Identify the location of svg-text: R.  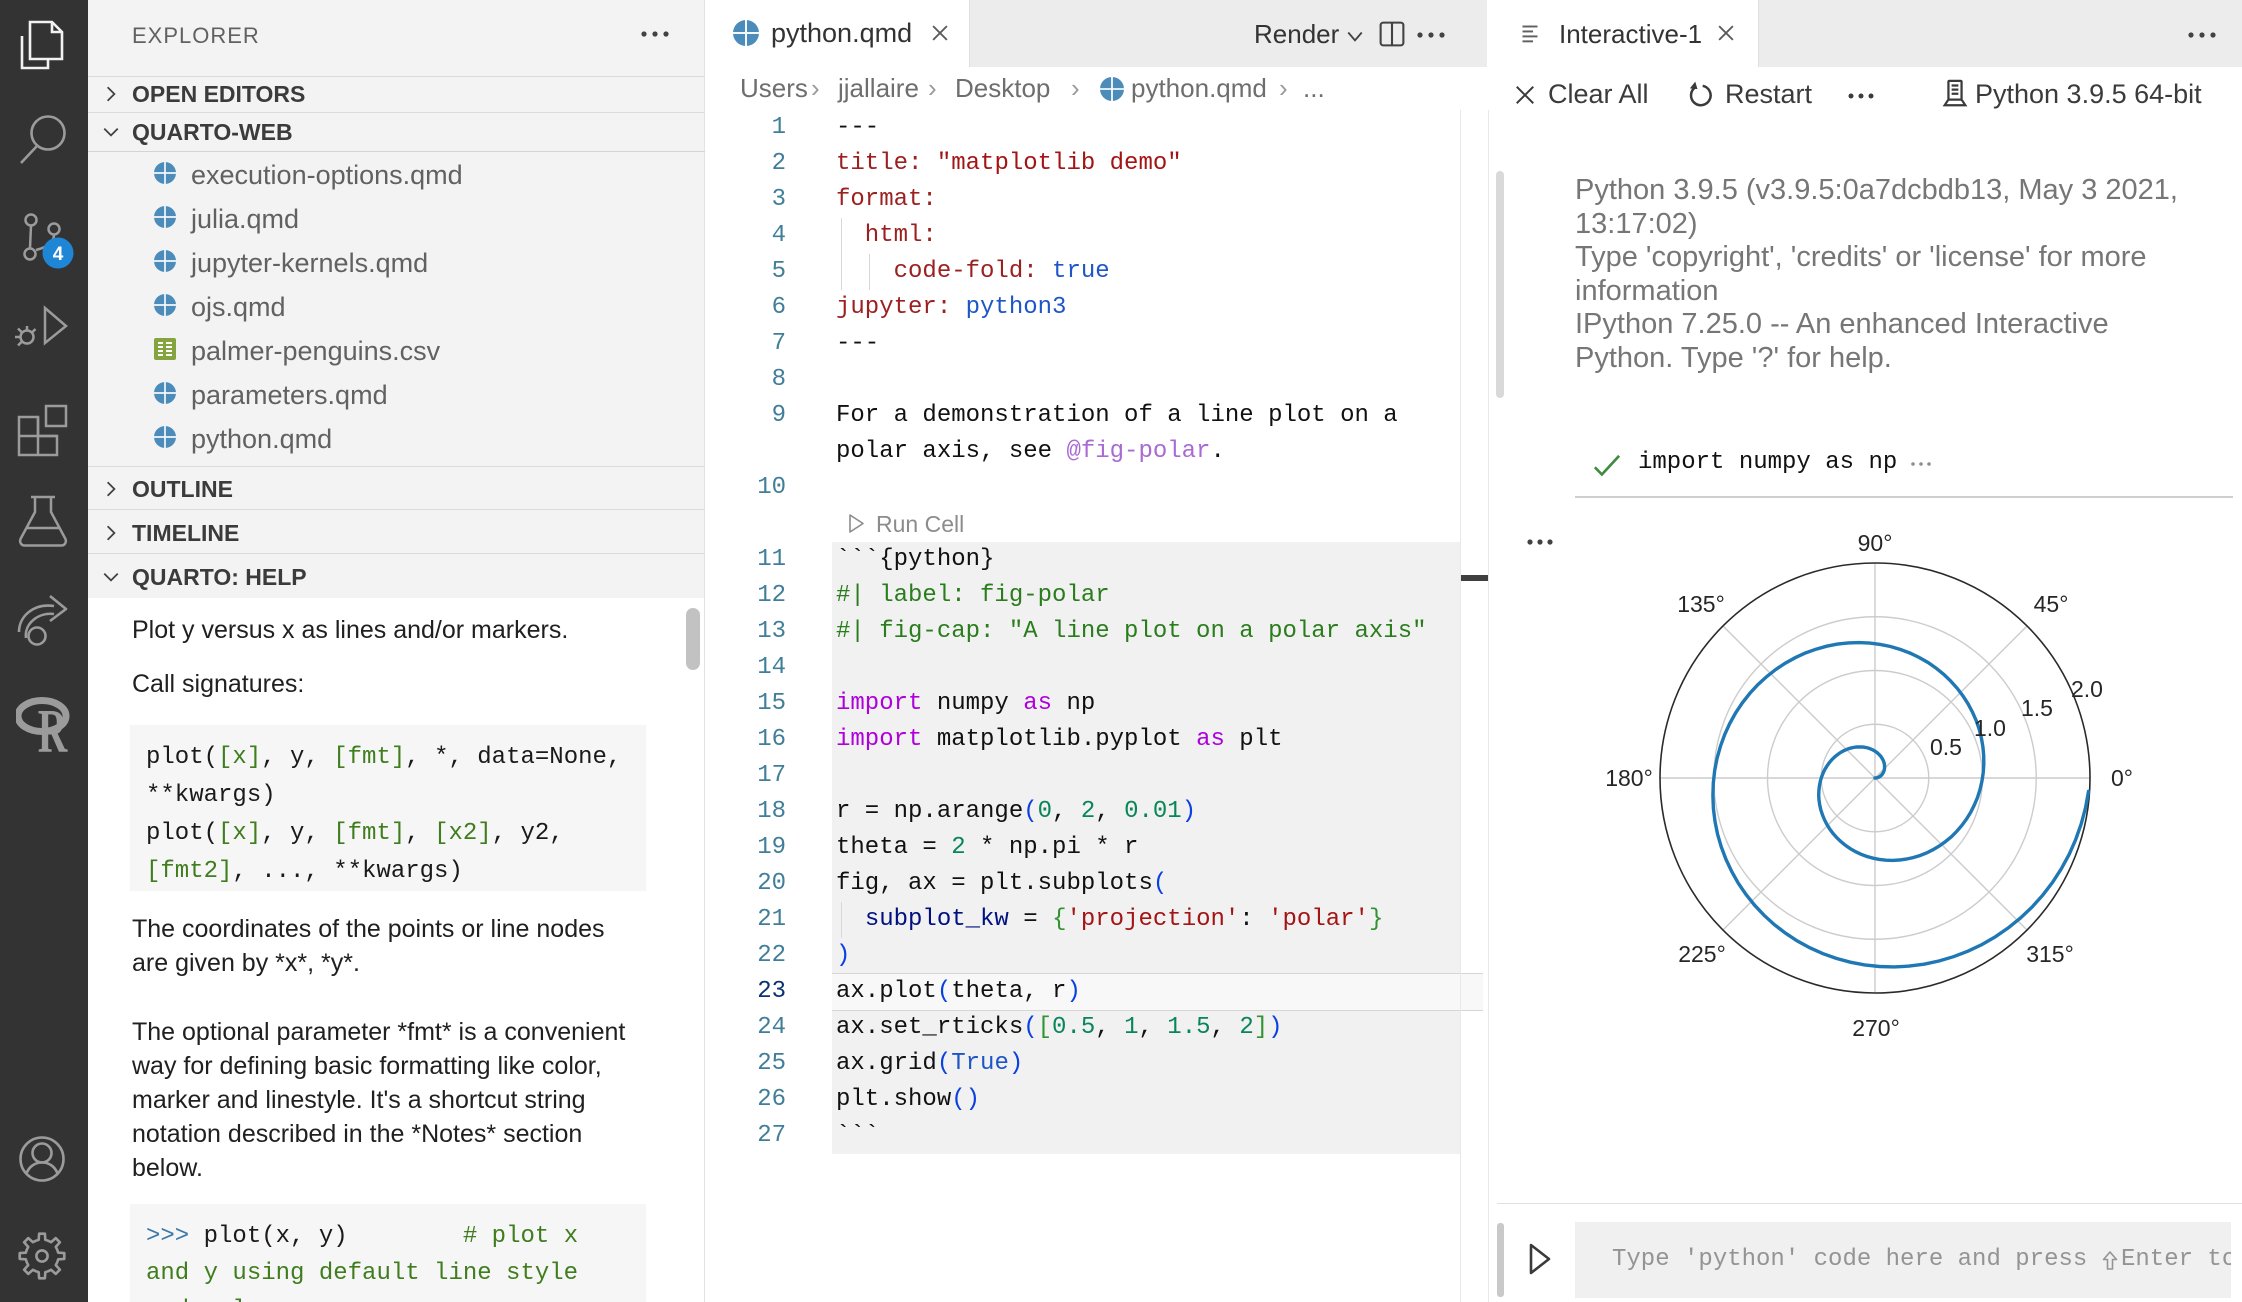
(53, 727).